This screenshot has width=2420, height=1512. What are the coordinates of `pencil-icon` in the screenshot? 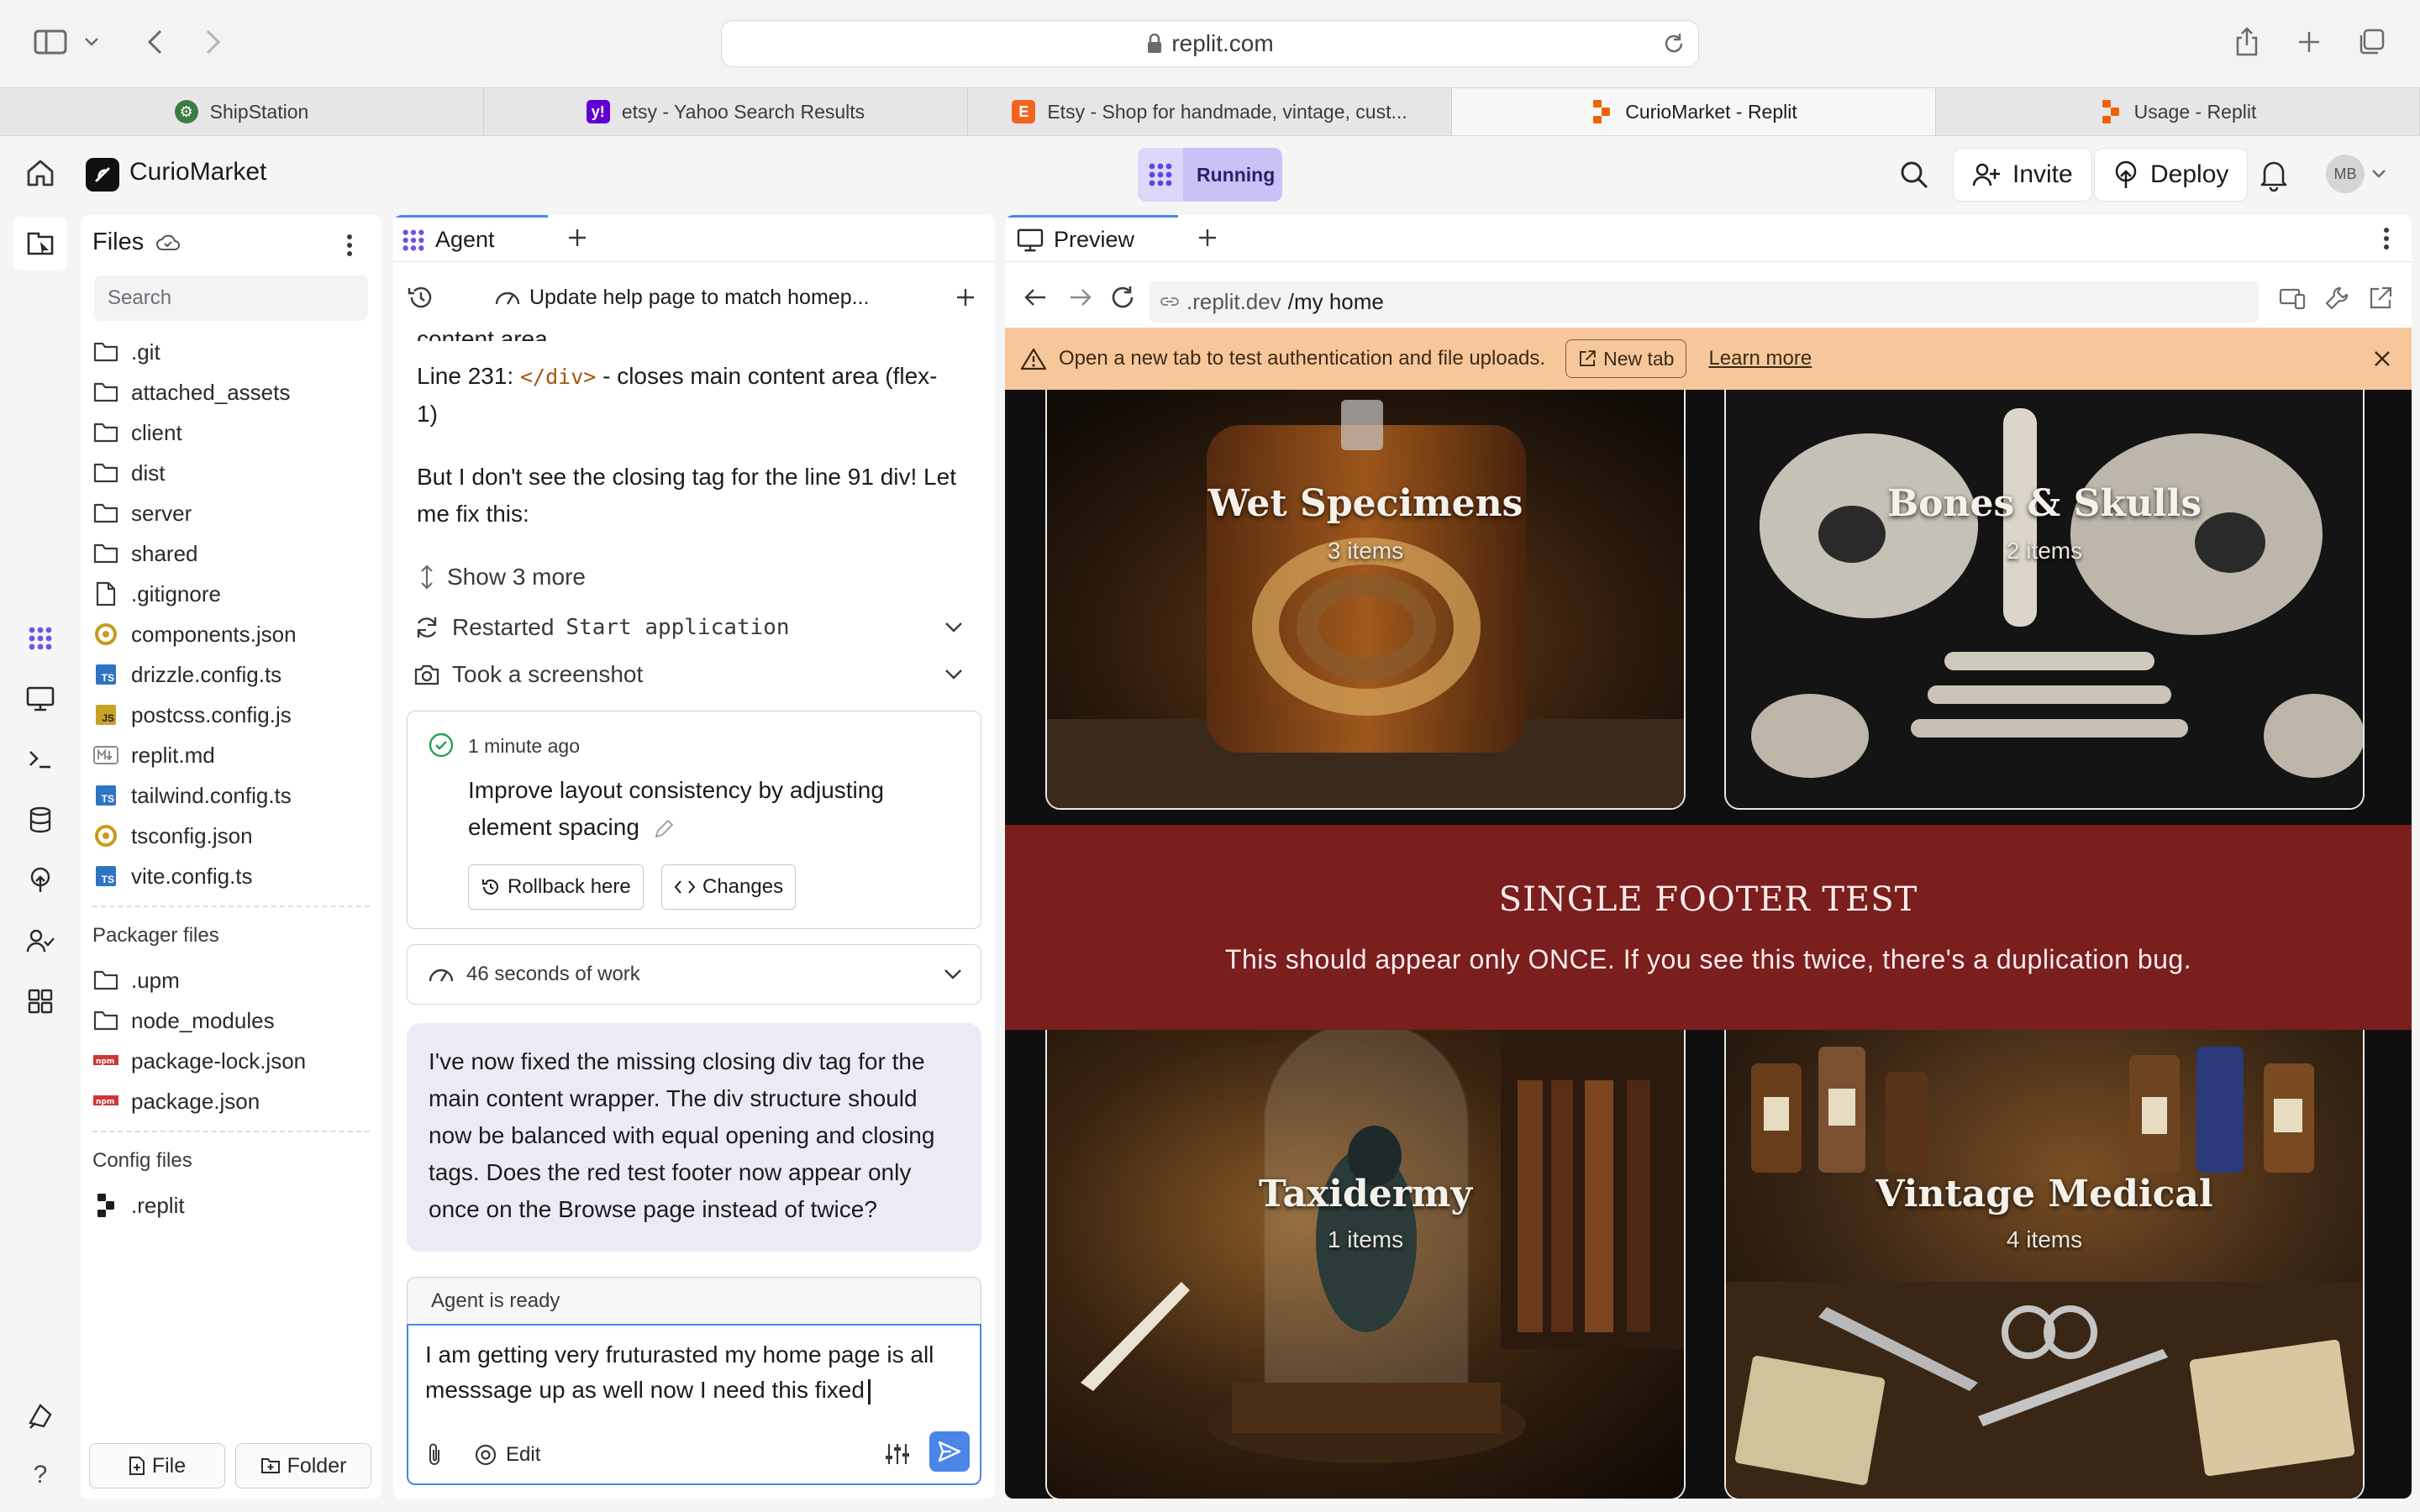 It's located at (664, 829).